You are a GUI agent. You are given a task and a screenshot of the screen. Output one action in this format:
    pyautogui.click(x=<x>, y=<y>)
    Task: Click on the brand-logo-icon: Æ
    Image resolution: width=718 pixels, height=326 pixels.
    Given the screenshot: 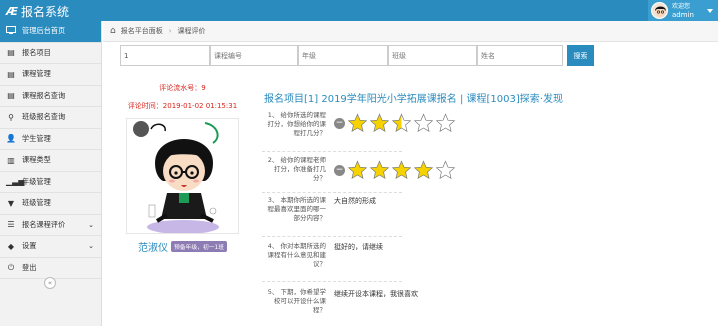 What is the action you would take?
    pyautogui.click(x=12, y=11)
    